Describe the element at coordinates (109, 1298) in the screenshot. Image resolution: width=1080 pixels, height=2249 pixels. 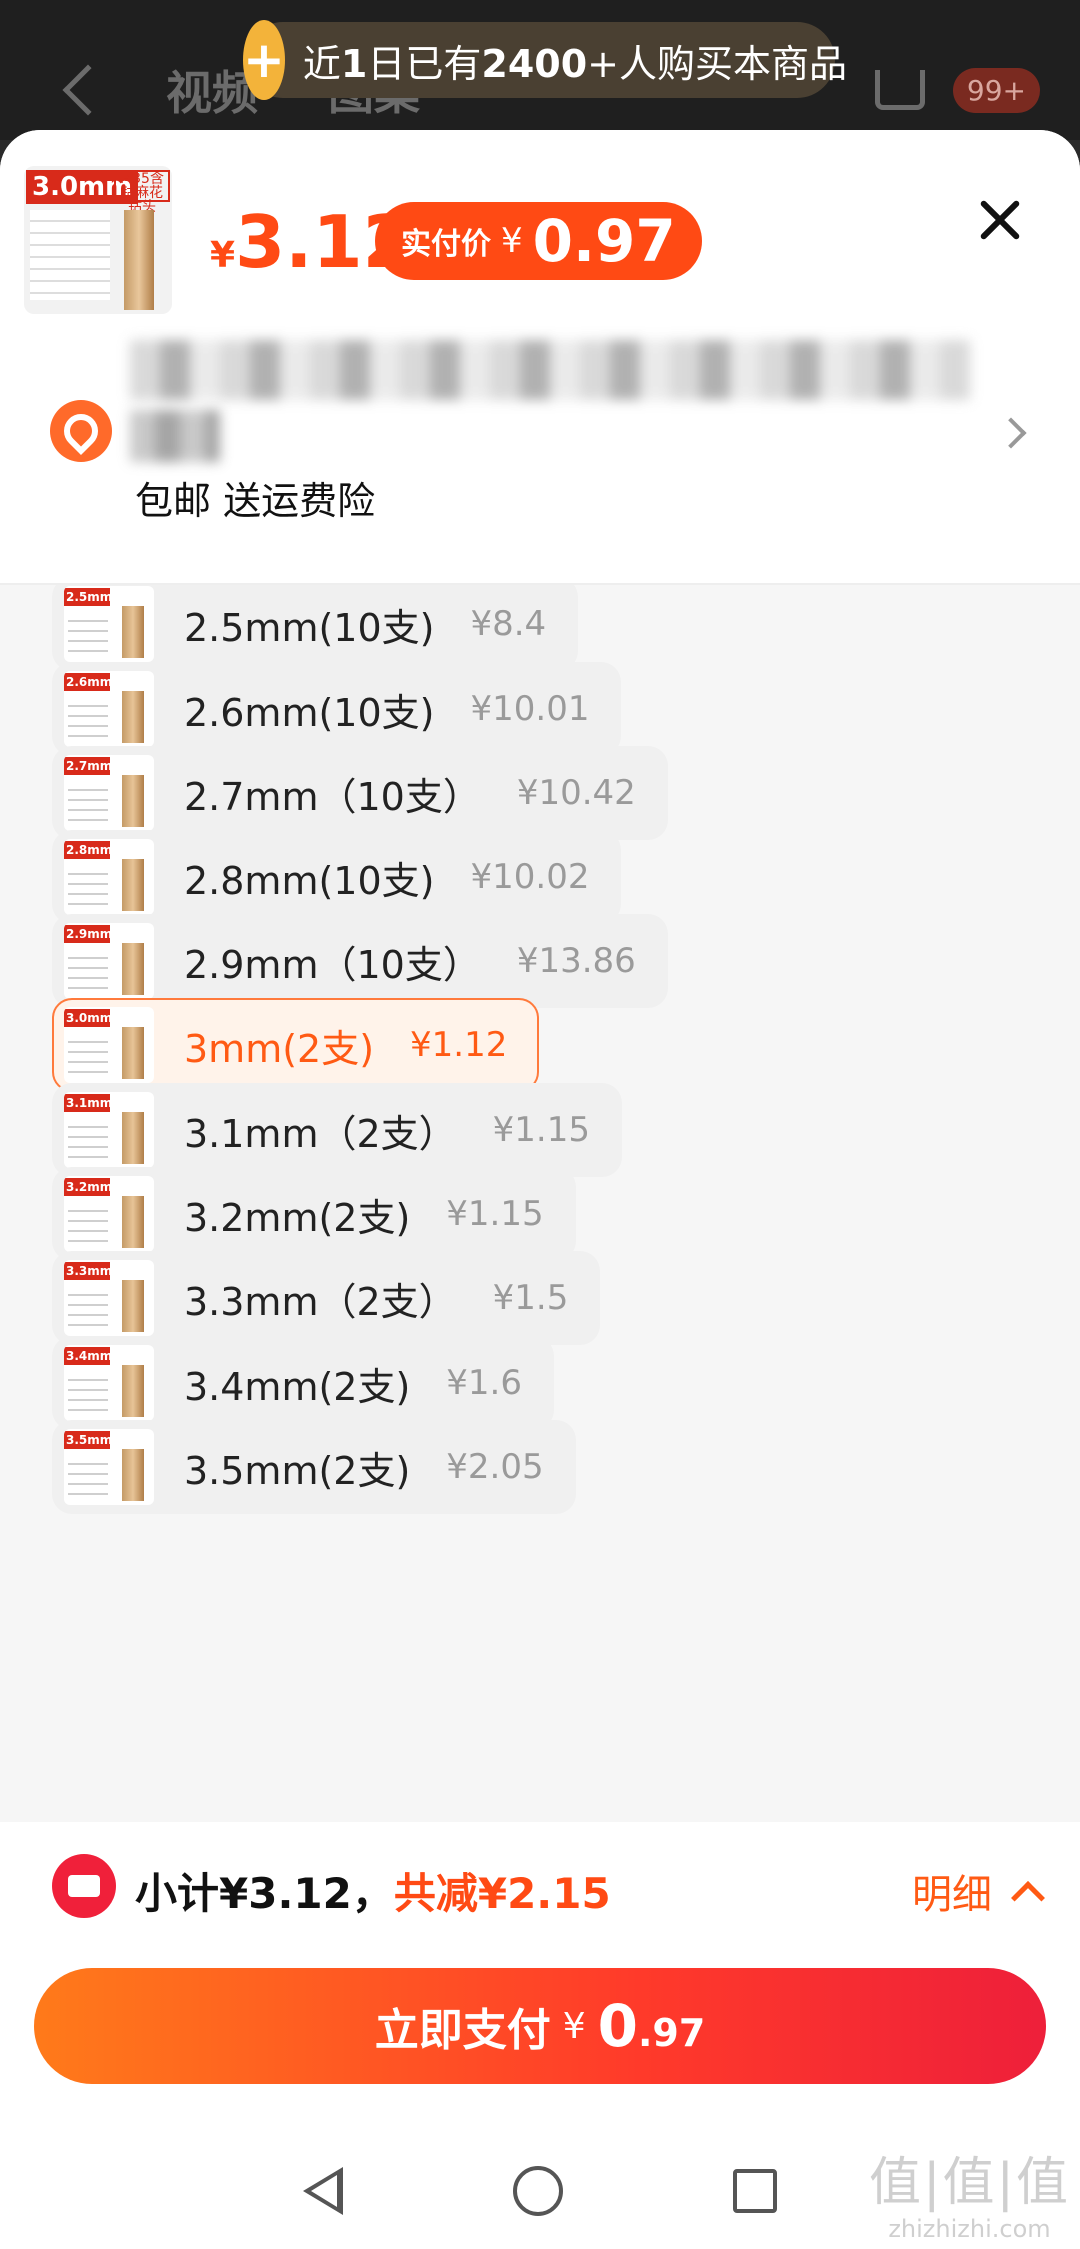
I see `sku-thumbnail: 3.3mm` at that location.